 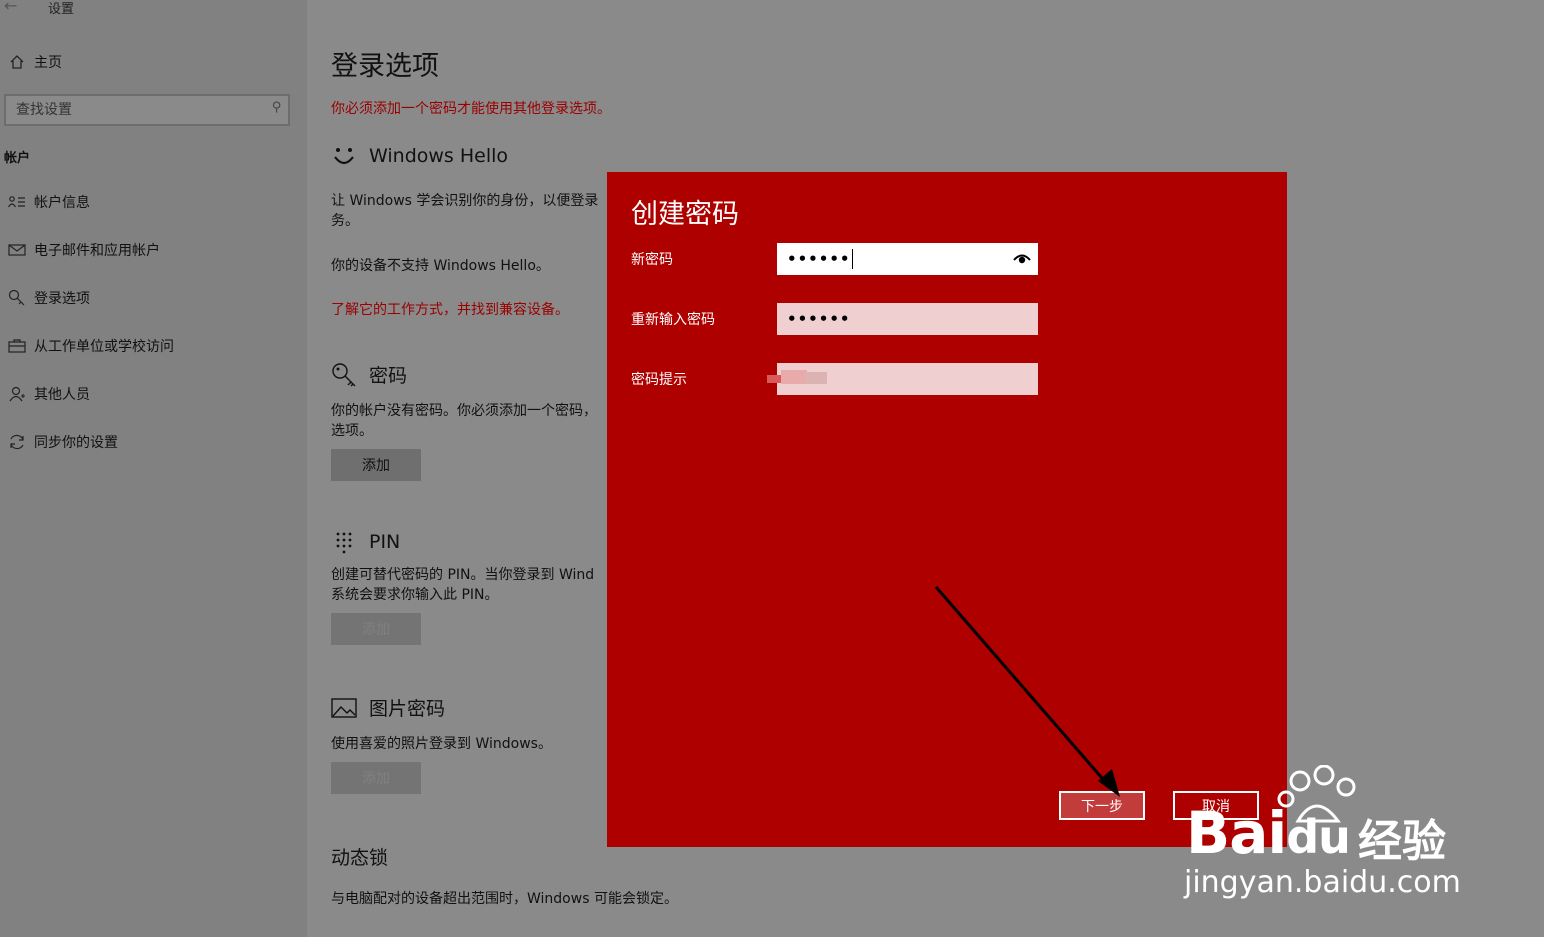 I want to click on person-icon, so click(x=17, y=394).